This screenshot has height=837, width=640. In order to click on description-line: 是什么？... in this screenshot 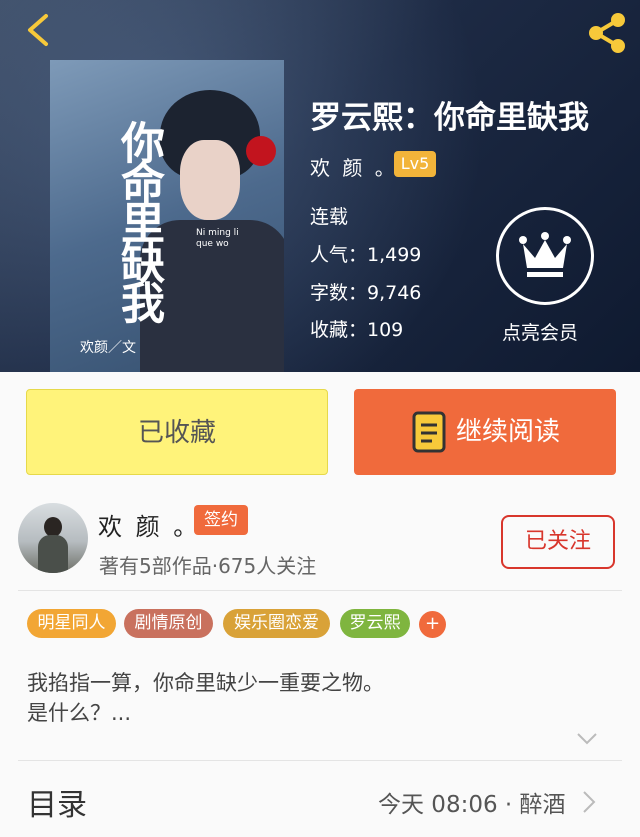, I will do `click(79, 713)`.